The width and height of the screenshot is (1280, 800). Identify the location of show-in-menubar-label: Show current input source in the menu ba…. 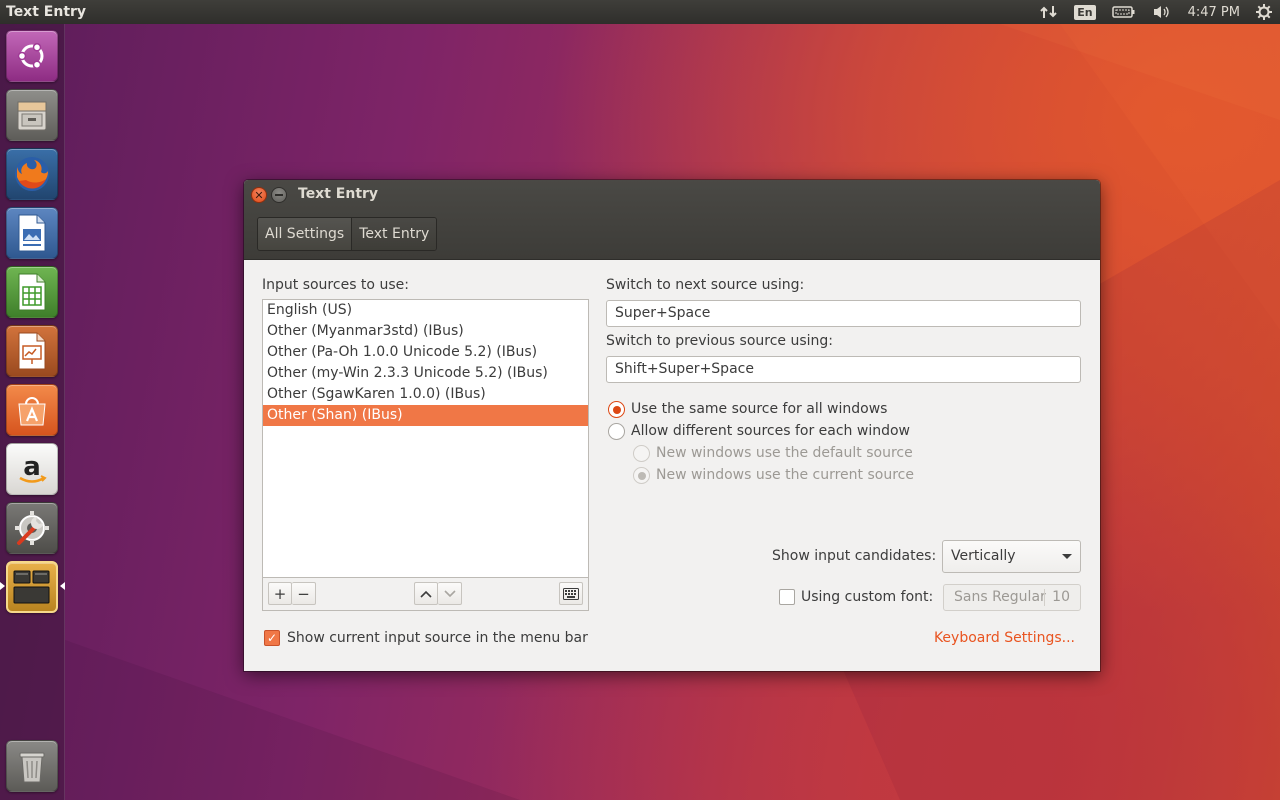
(437, 638).